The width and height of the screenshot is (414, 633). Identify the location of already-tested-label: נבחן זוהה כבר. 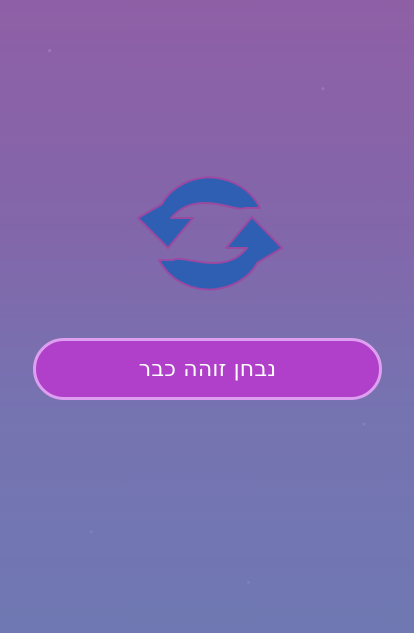
(207, 369).